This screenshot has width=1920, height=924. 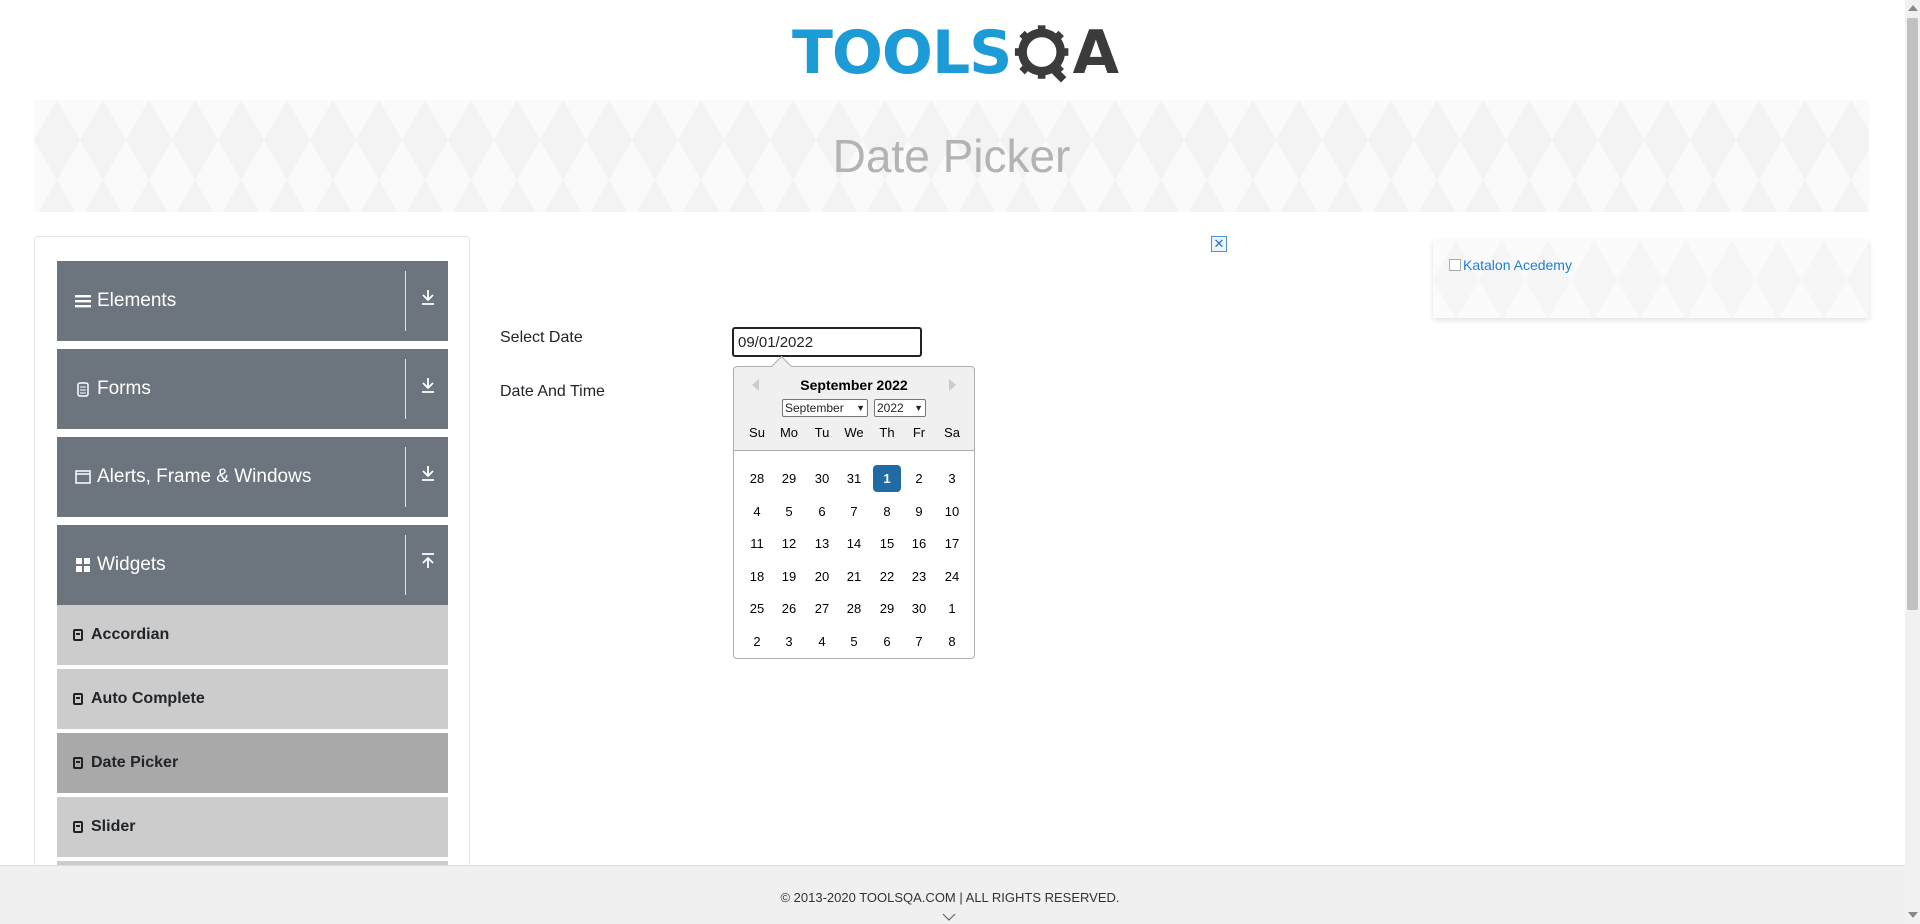 What do you see at coordinates (949, 917) in the screenshot?
I see `chevron-down-icon` at bounding box center [949, 917].